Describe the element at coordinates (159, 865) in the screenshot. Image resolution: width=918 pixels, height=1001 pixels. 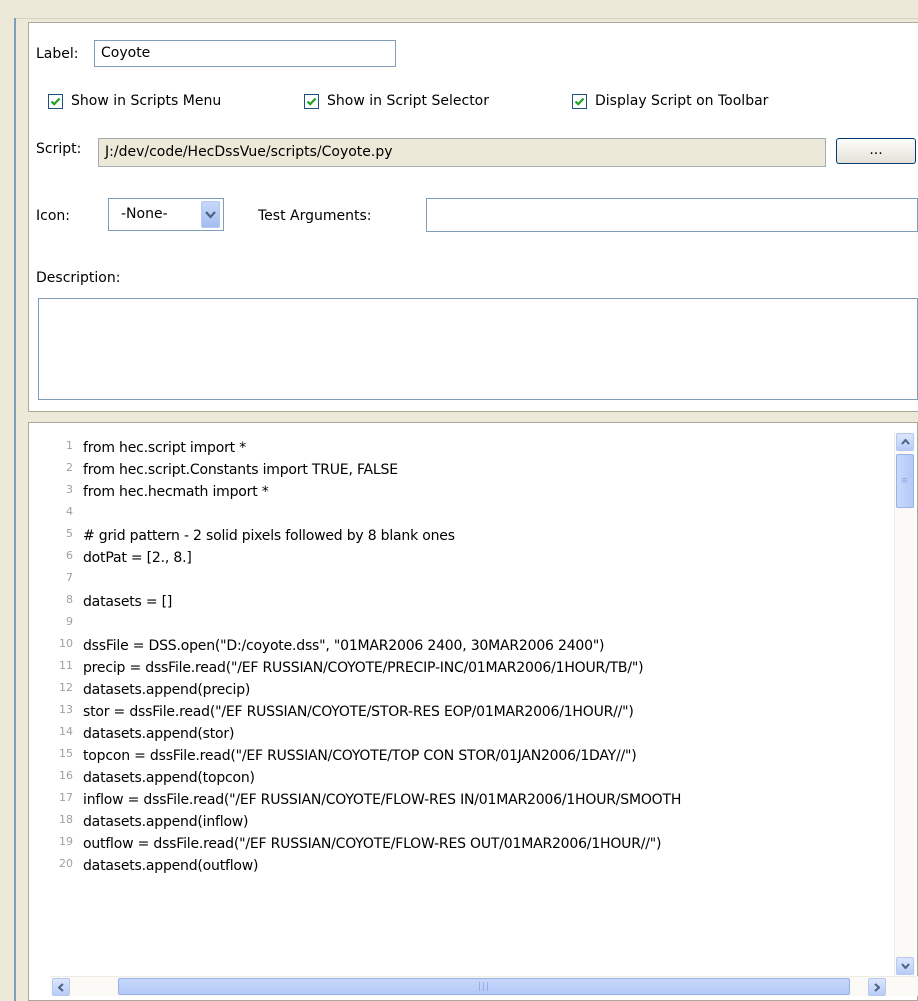
I see `code-line: 20 datasets.append(outflow)` at that location.